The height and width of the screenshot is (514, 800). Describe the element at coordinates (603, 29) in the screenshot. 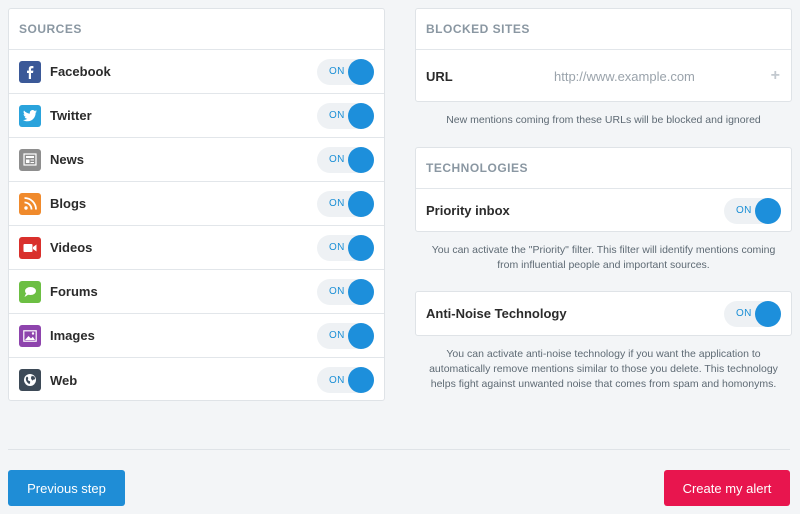

I see `blocked-sites-header: BLOCKED SITES` at that location.